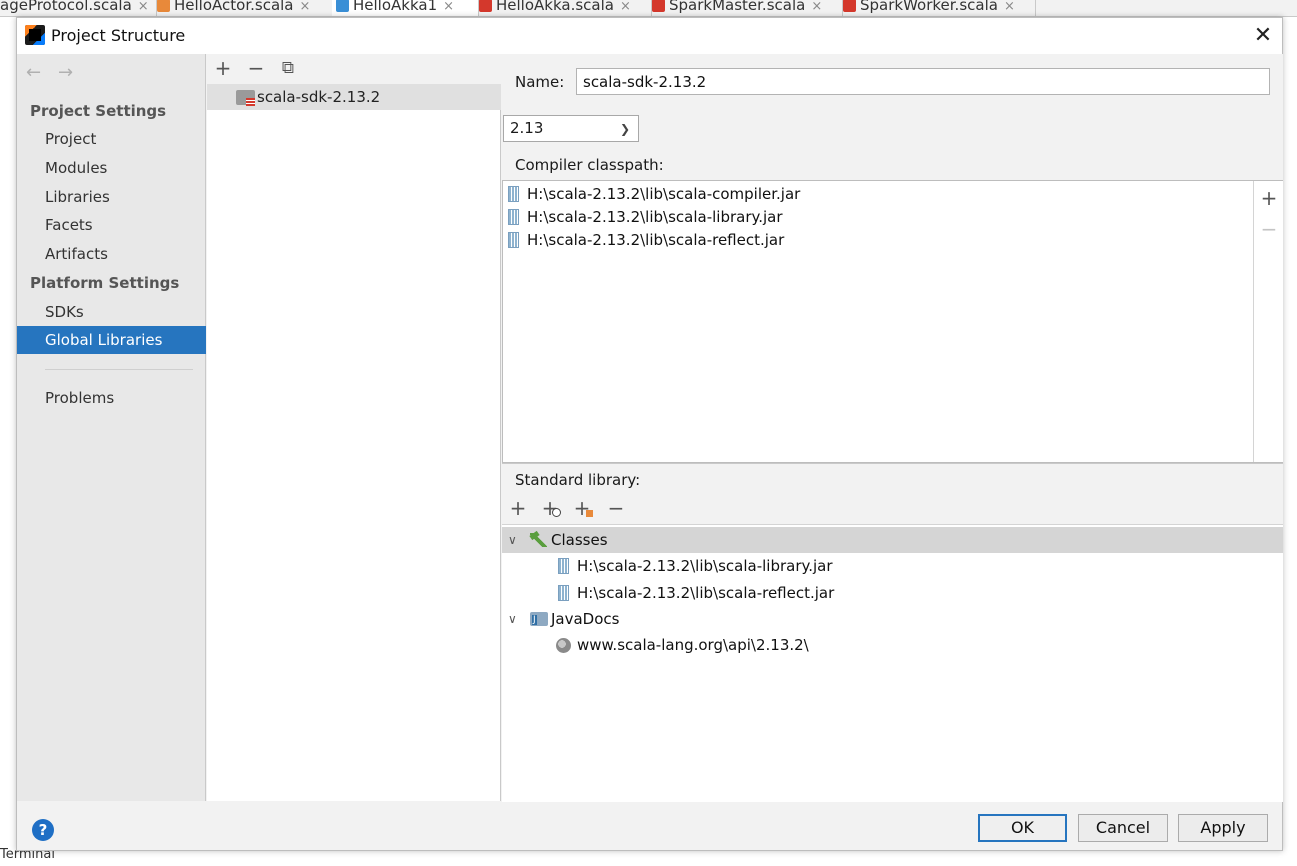  Describe the element at coordinates (119, 369) in the screenshot. I see `sidebar-divider` at that location.